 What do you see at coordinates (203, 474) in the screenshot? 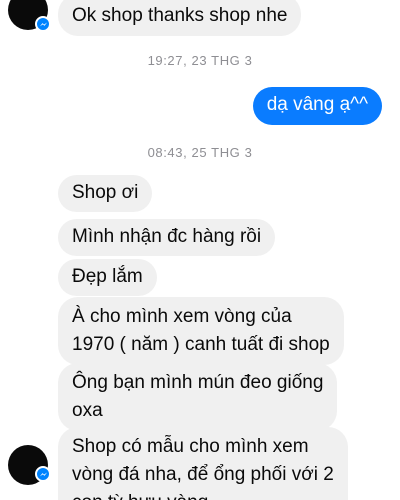
I see `message-line: vòng đá nha, để ổng phối với 2` at bounding box center [203, 474].